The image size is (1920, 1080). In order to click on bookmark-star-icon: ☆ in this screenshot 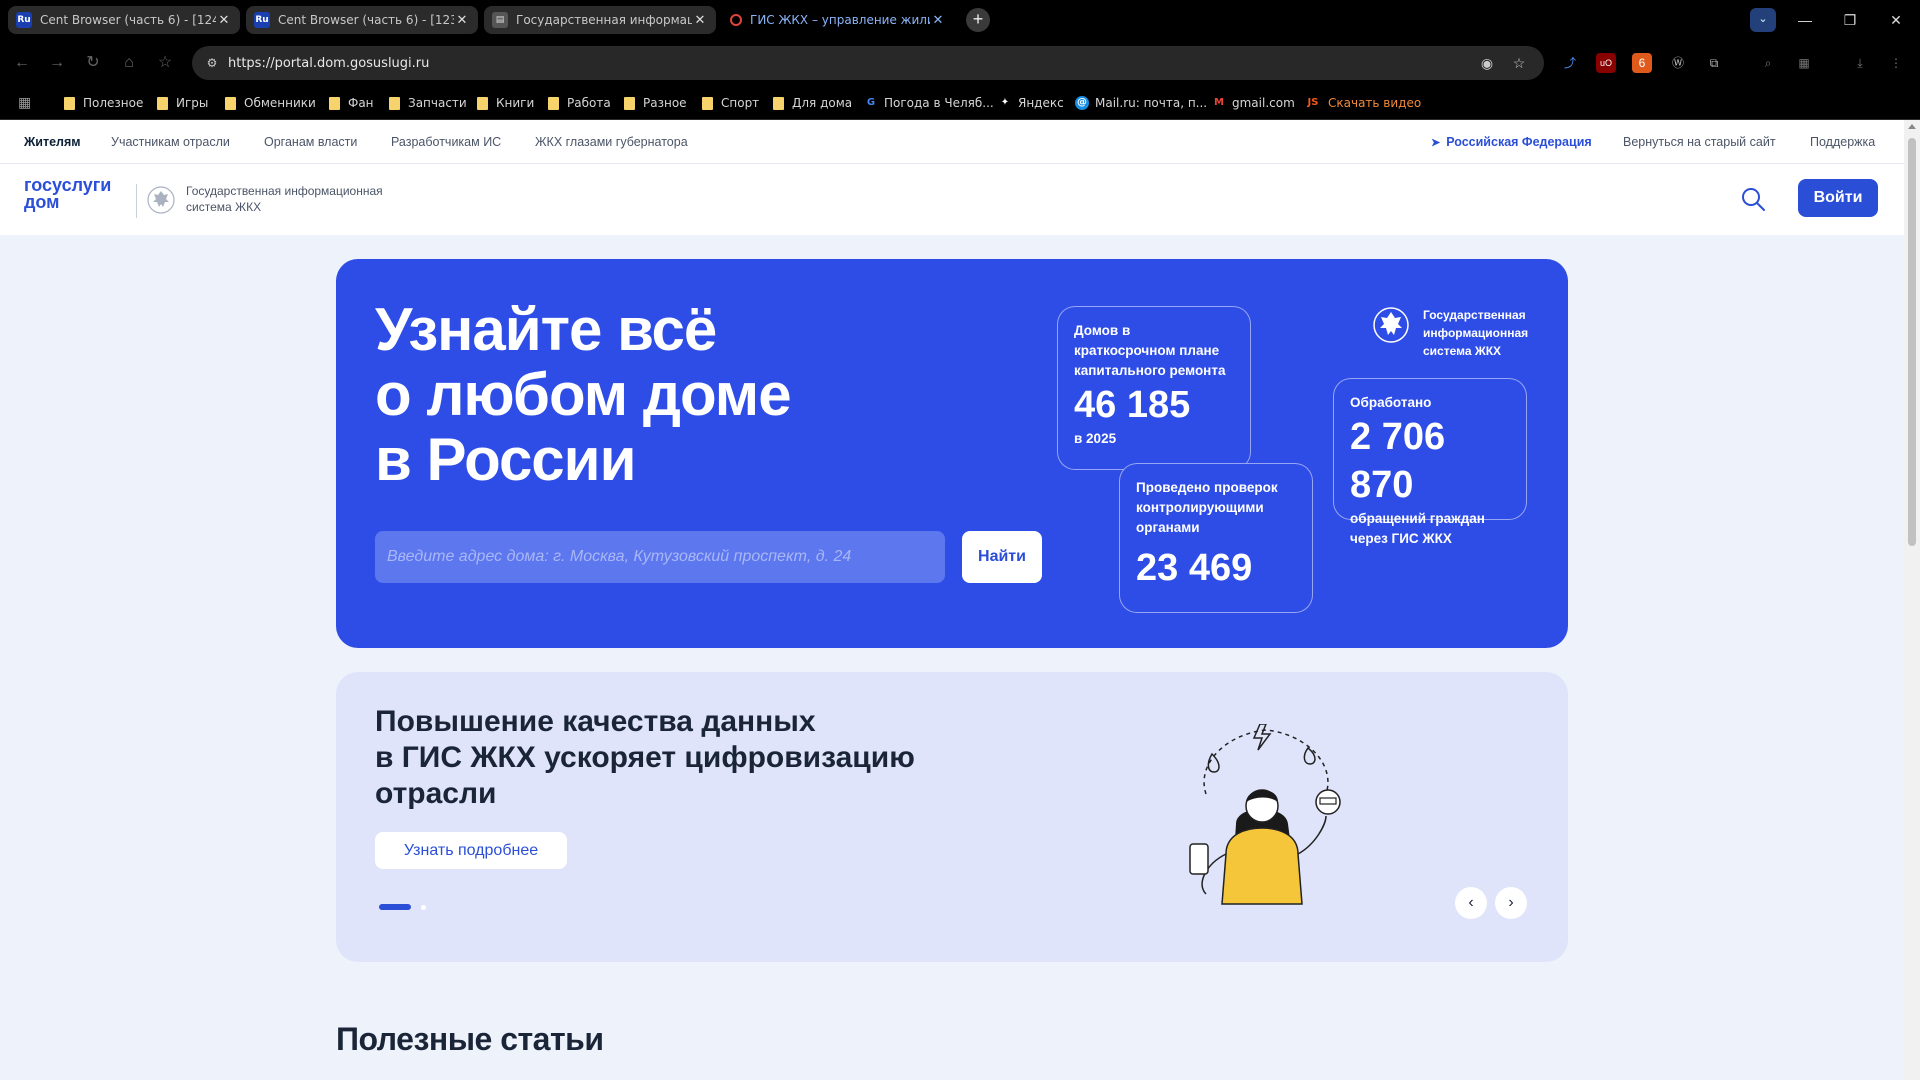, I will do `click(165, 63)`.